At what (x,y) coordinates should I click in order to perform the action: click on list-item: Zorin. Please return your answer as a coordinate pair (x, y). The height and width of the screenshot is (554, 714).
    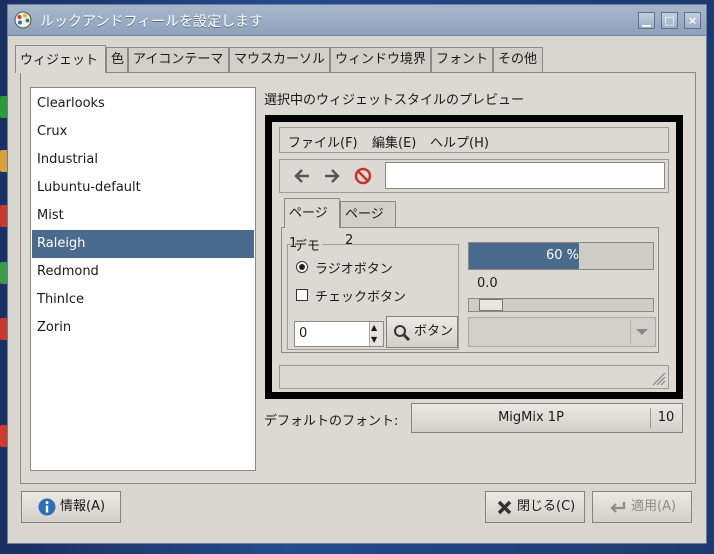
    Looking at the image, I should click on (143, 328).